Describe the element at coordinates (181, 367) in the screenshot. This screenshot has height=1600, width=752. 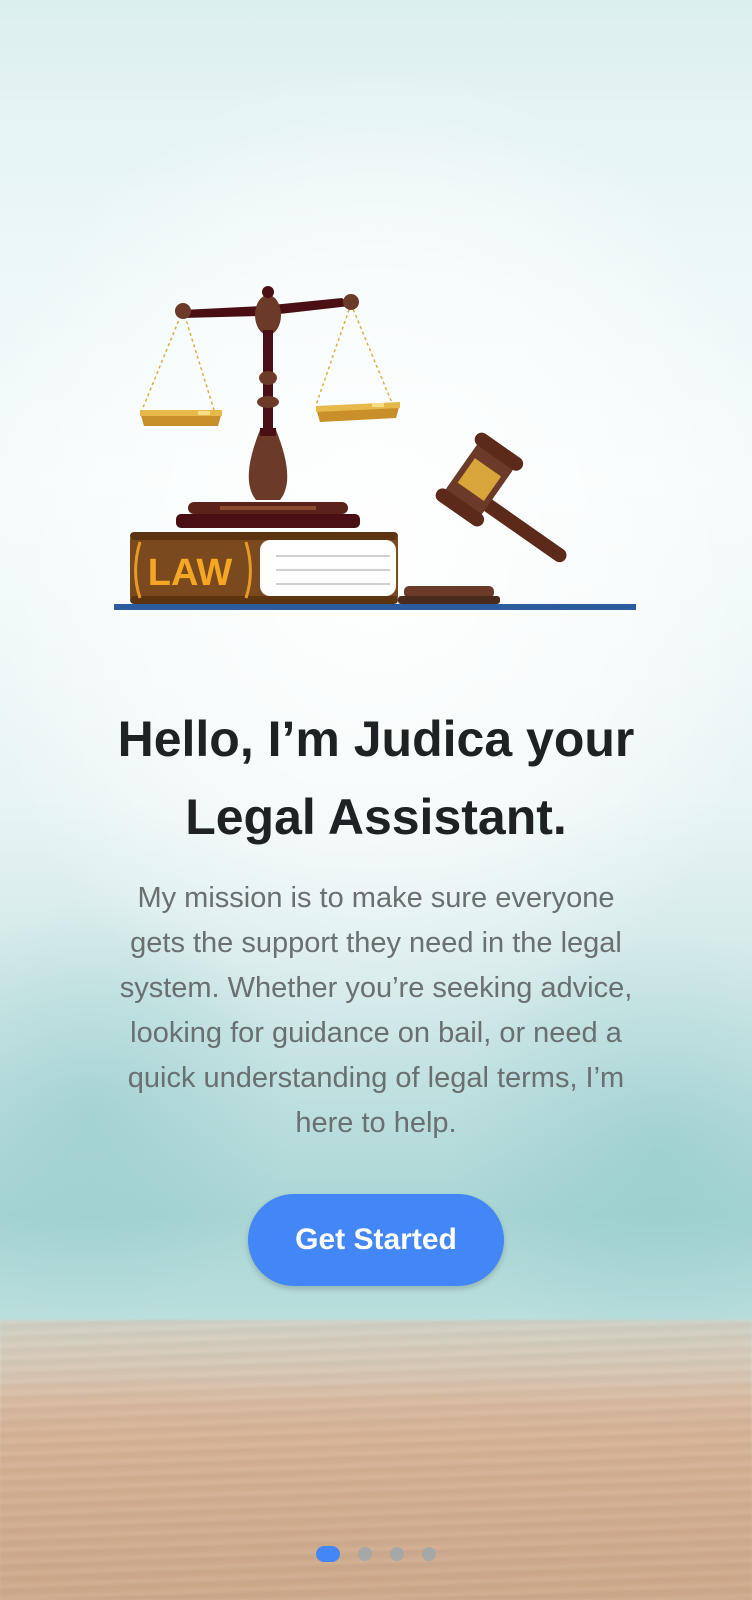
I see `scale-left-pan` at that location.